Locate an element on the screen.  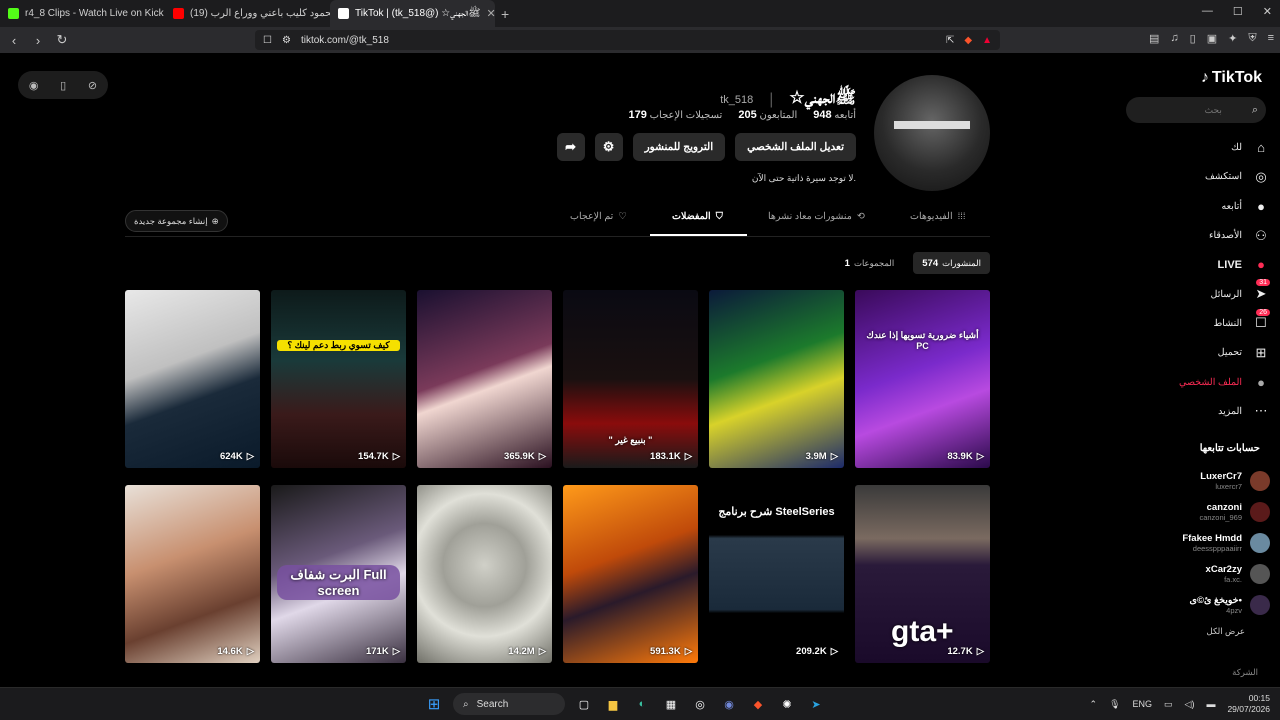
browser-tab-kick: r4_8 Clips - Watch Live on Kick is located at coordinates (82, 13).